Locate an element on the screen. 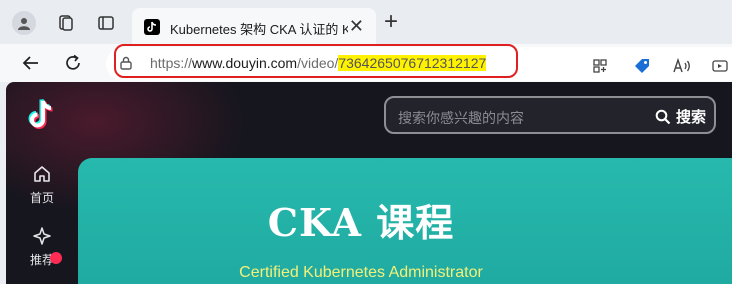 The width and height of the screenshot is (732, 284). new-tab-icon: + is located at coordinates (391, 22).